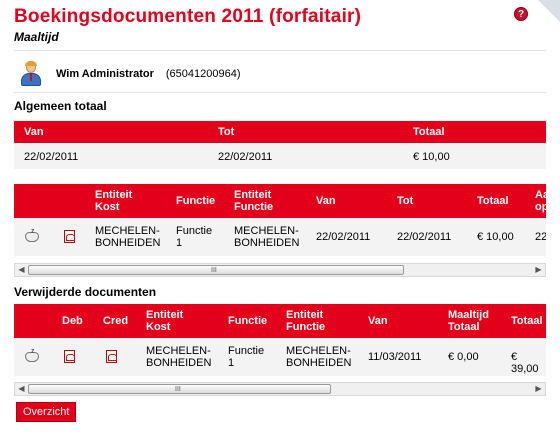 The image size is (560, 438). What do you see at coordinates (188, 16) in the screenshot?
I see `page-title: Boekingsdocumenten 2011 (forfaitair)` at bounding box center [188, 16].